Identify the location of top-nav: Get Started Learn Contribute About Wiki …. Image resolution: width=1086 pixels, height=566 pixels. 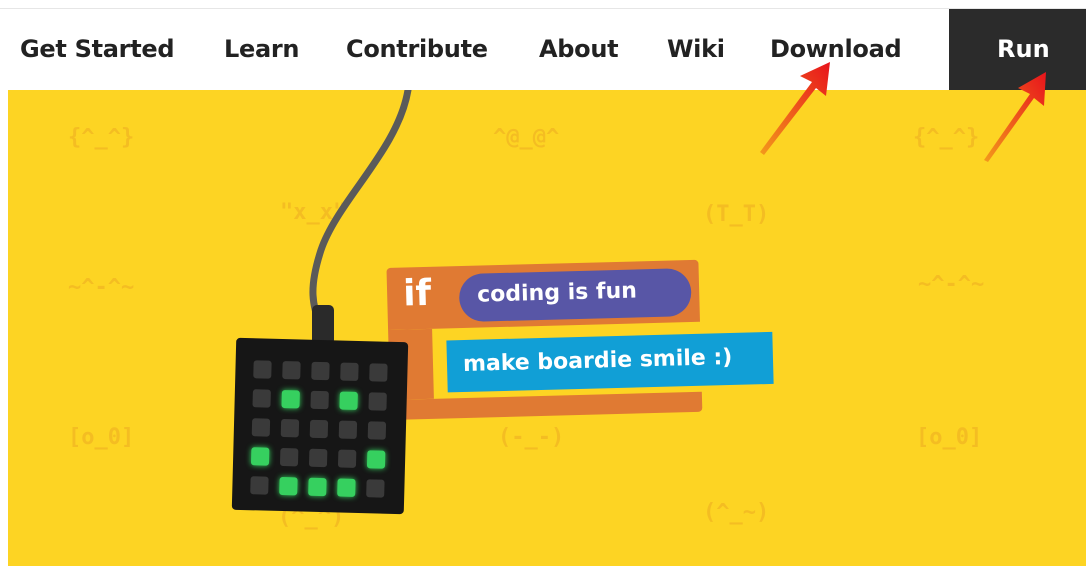
(543, 49).